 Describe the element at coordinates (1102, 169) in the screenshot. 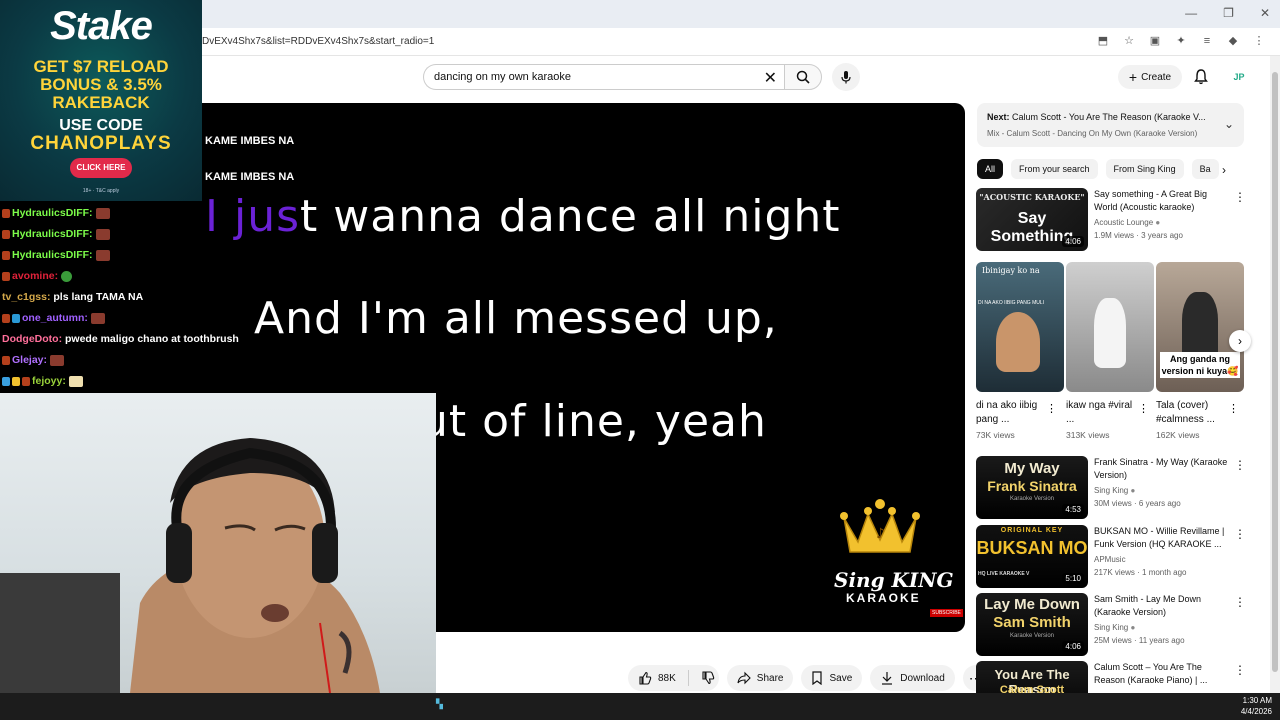

I see `filter-chips: All From your search From Sing King Ba` at that location.